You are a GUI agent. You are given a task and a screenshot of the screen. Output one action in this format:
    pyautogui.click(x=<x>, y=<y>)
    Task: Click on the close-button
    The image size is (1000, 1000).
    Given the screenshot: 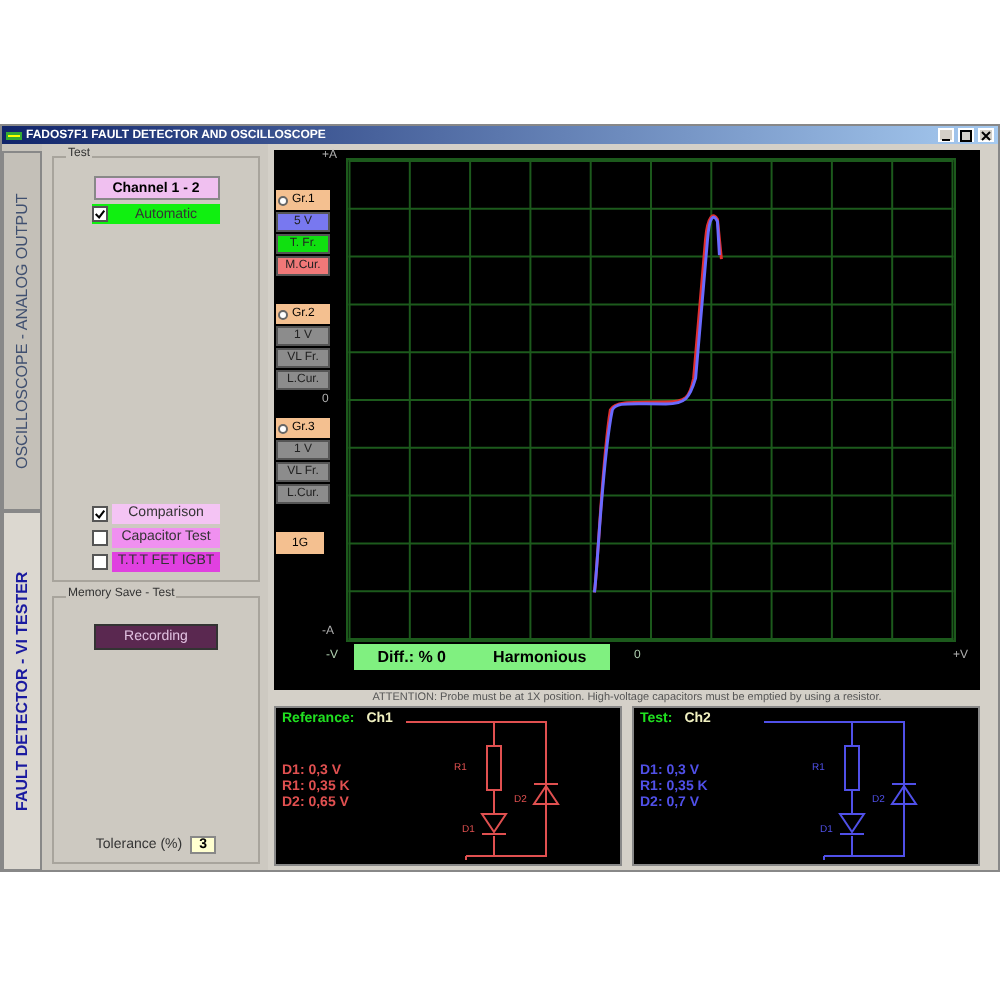 What is the action you would take?
    pyautogui.click(x=986, y=135)
    